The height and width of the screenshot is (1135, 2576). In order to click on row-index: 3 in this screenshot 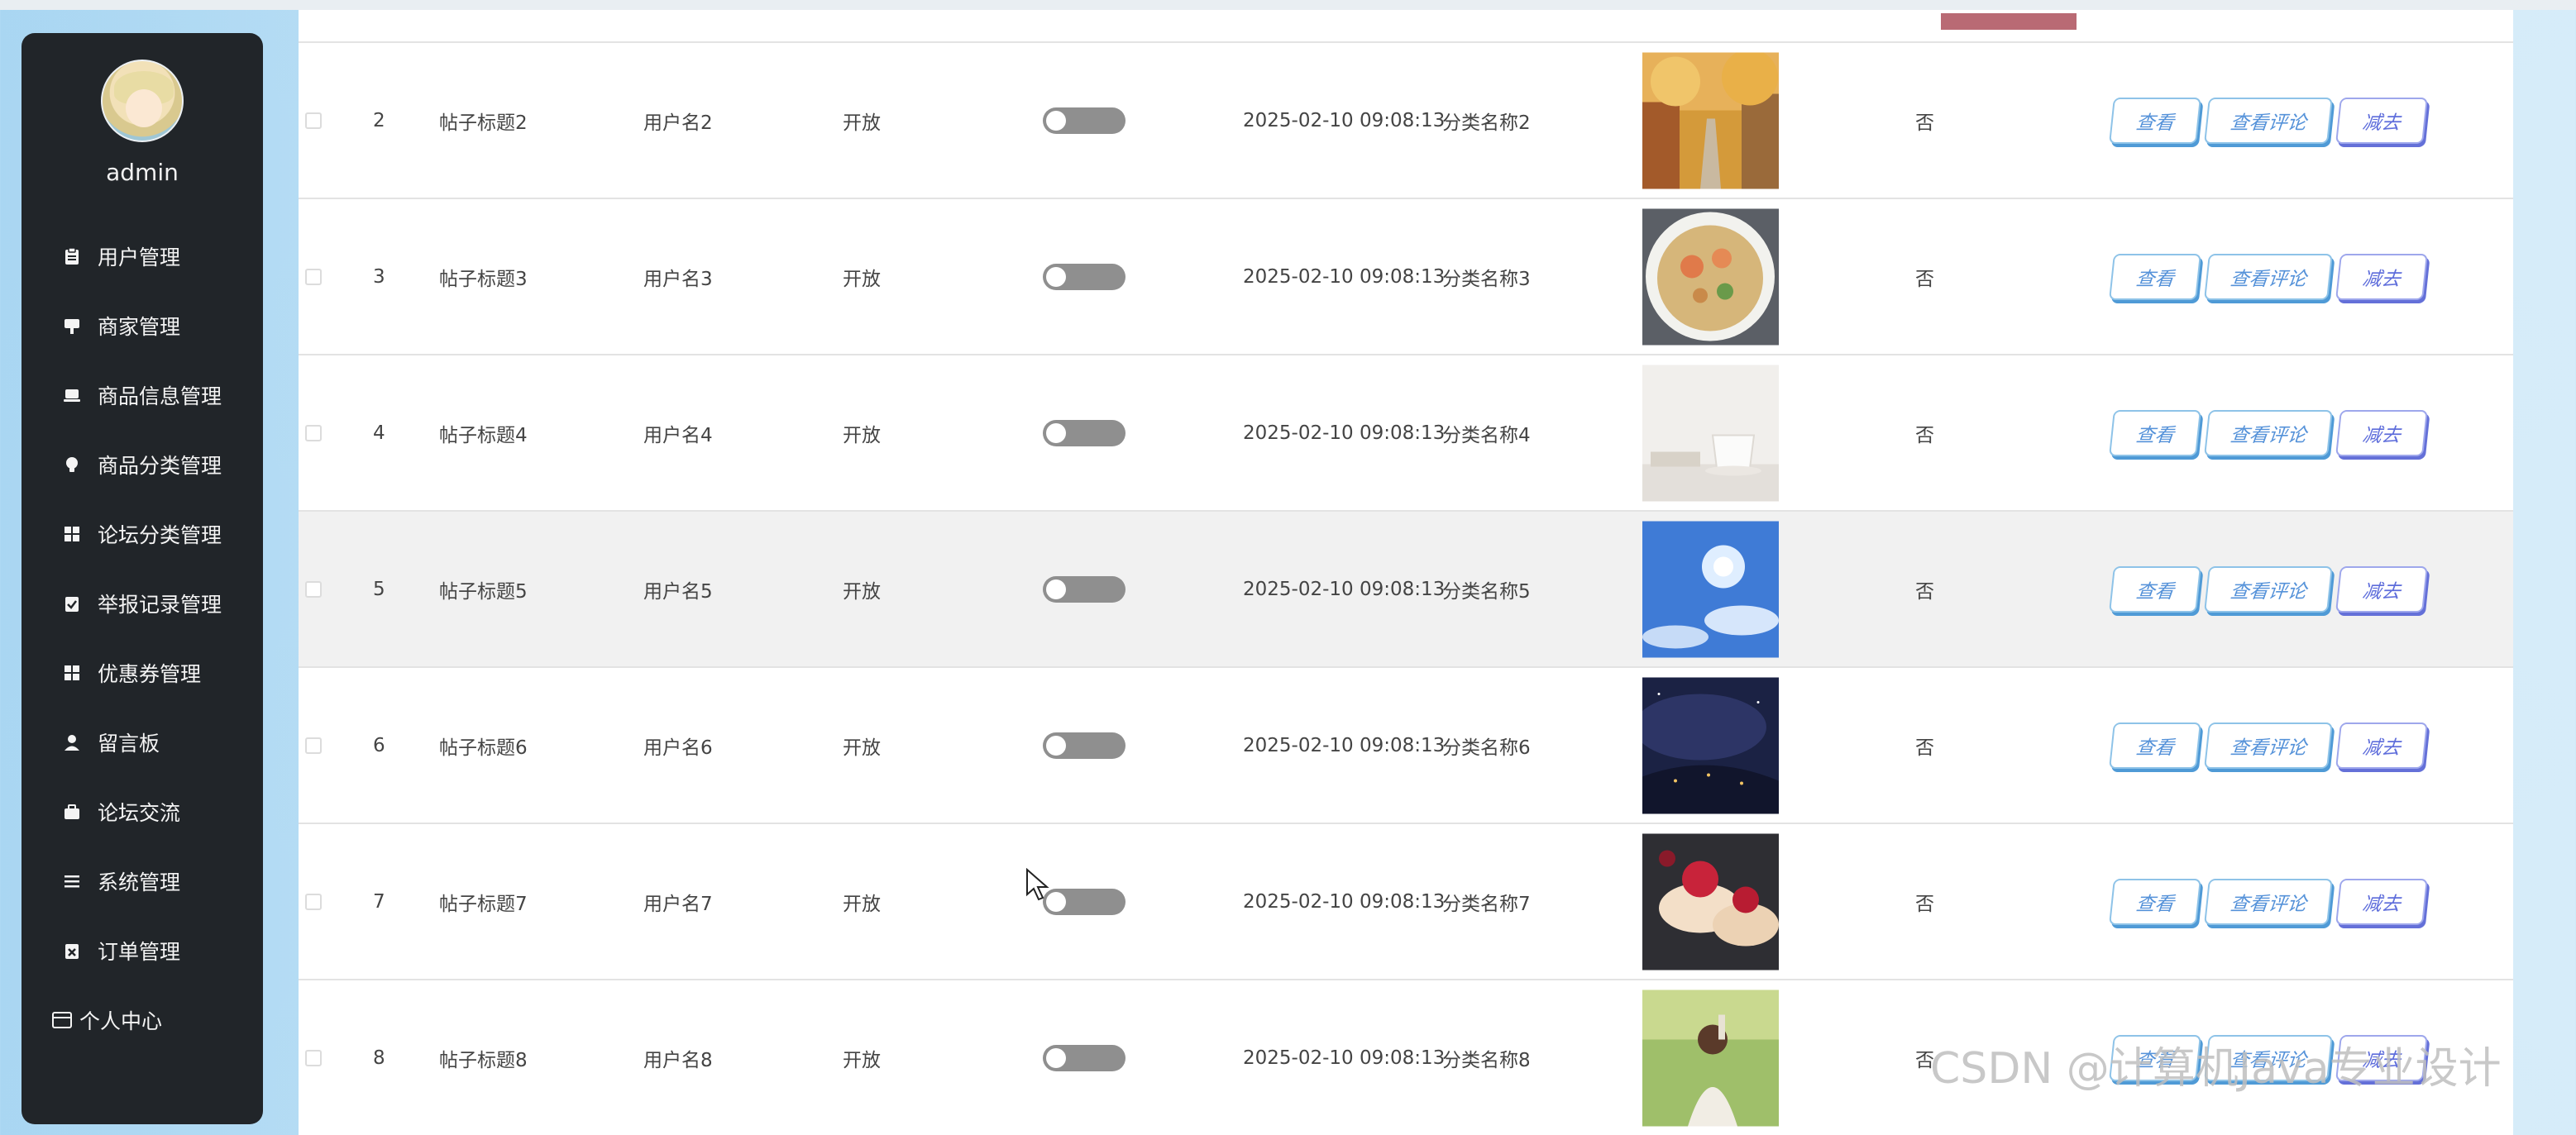, I will do `click(379, 276)`.